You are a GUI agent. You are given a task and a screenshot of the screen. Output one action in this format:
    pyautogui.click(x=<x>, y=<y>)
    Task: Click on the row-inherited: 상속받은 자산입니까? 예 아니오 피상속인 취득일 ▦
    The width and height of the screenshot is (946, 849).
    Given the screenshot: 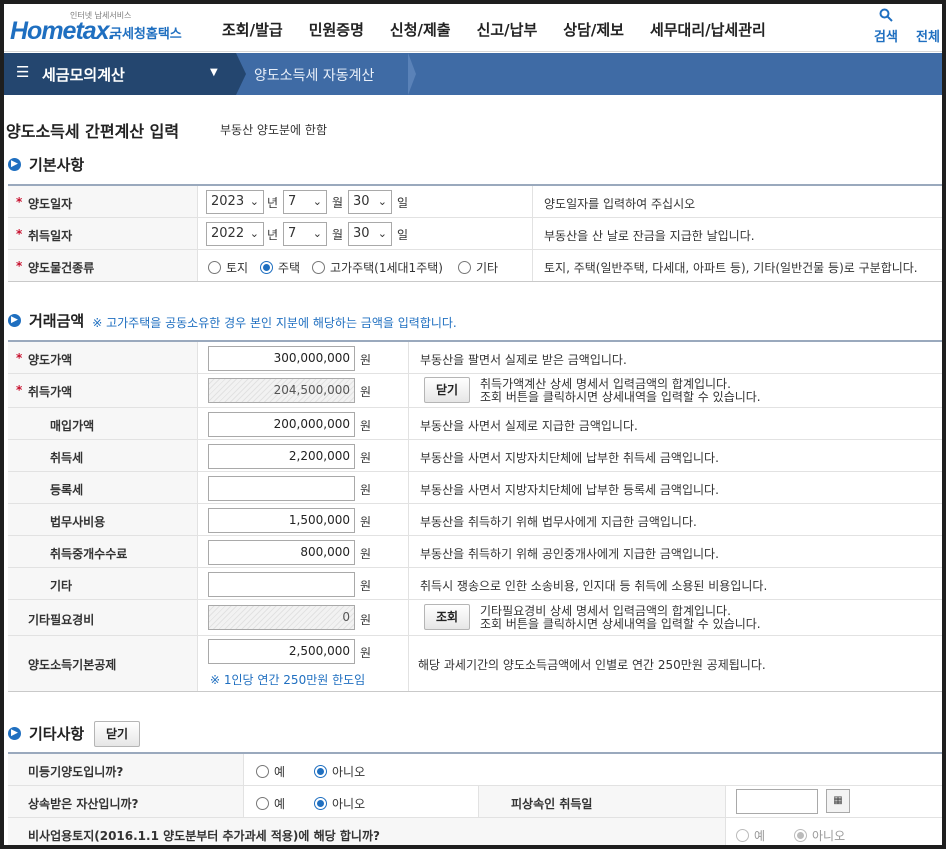 What is the action you would take?
    pyautogui.click(x=475, y=802)
    